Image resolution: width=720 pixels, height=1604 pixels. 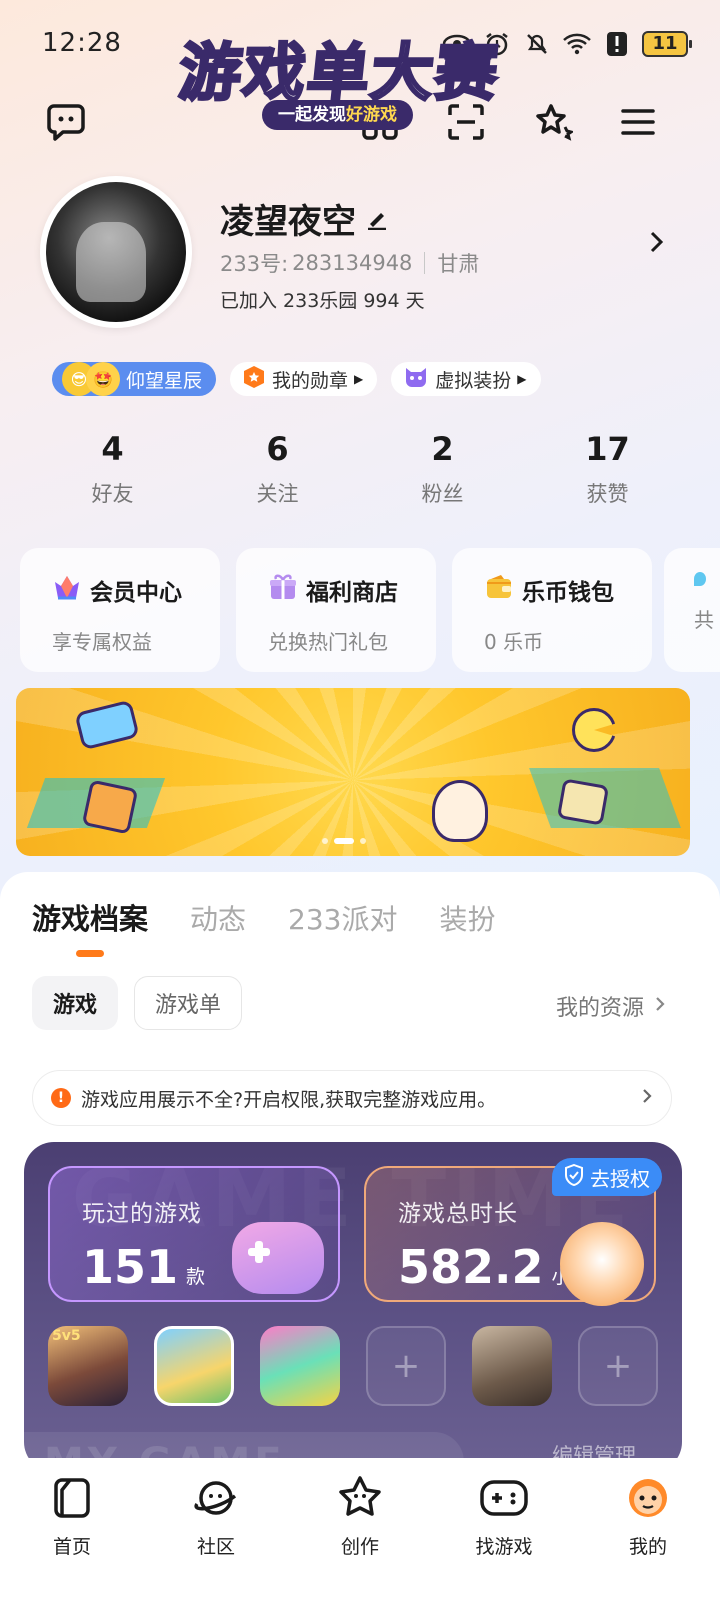 What do you see at coordinates (196, 1277) in the screenshot?
I see `played-games-unit: 款` at bounding box center [196, 1277].